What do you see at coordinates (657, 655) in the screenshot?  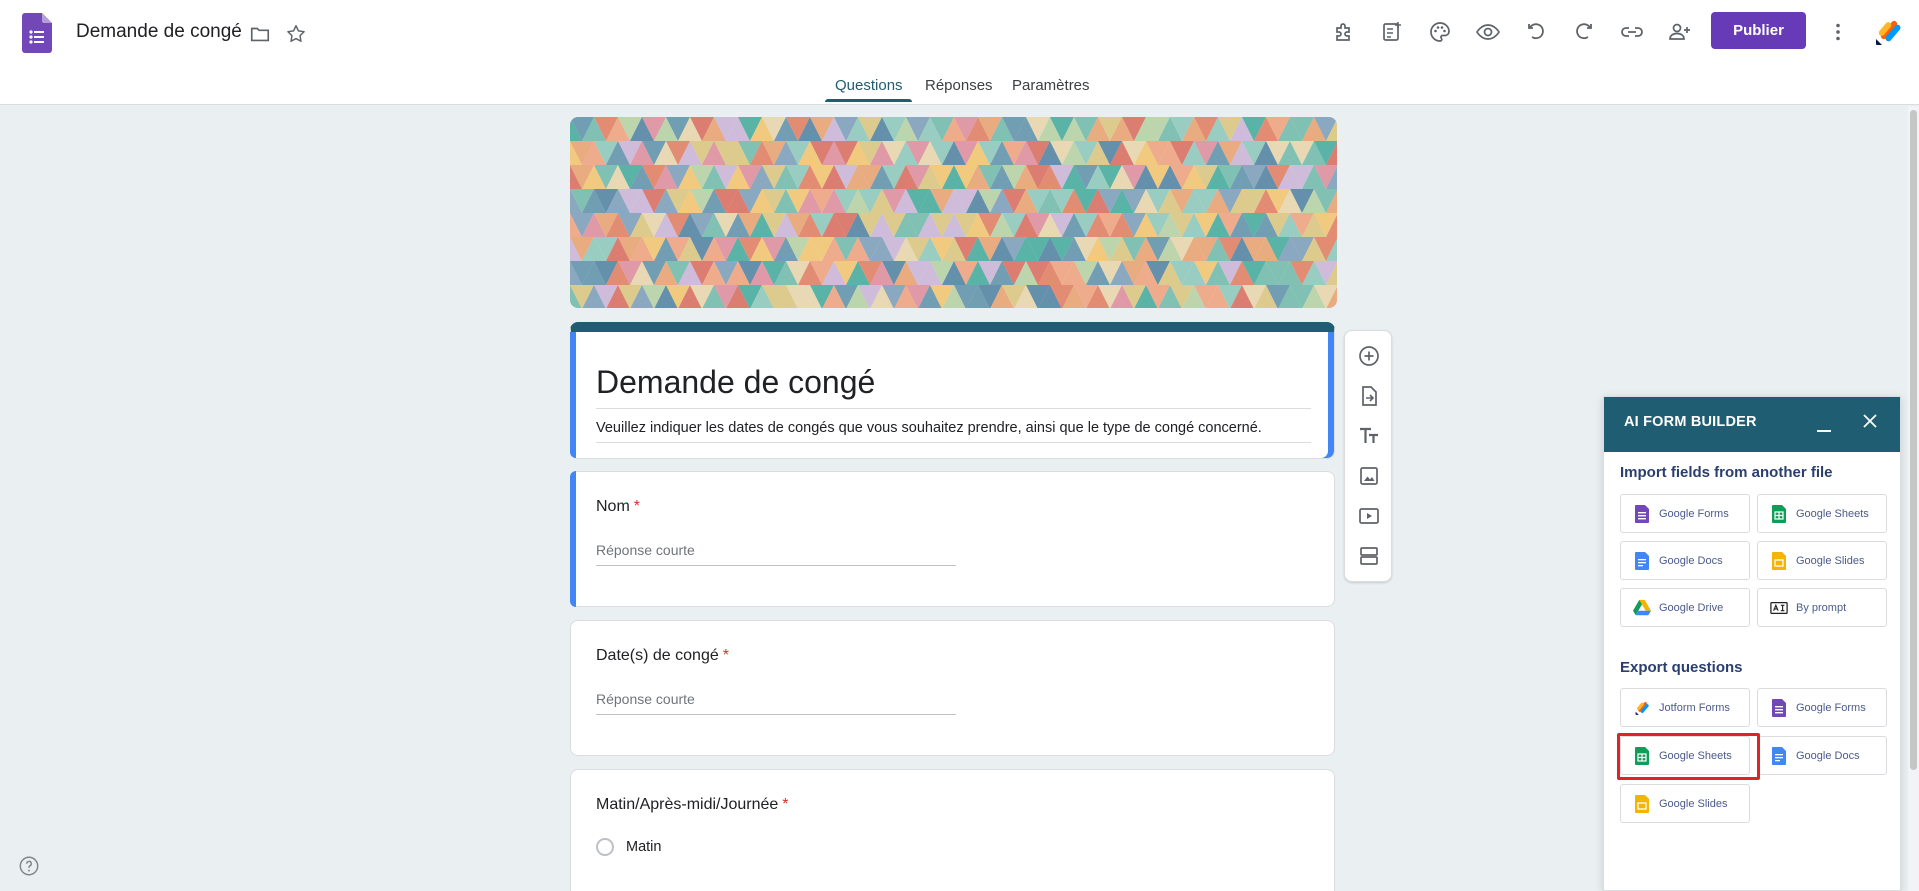 I see `question-title-text: Date(s) de congé` at bounding box center [657, 655].